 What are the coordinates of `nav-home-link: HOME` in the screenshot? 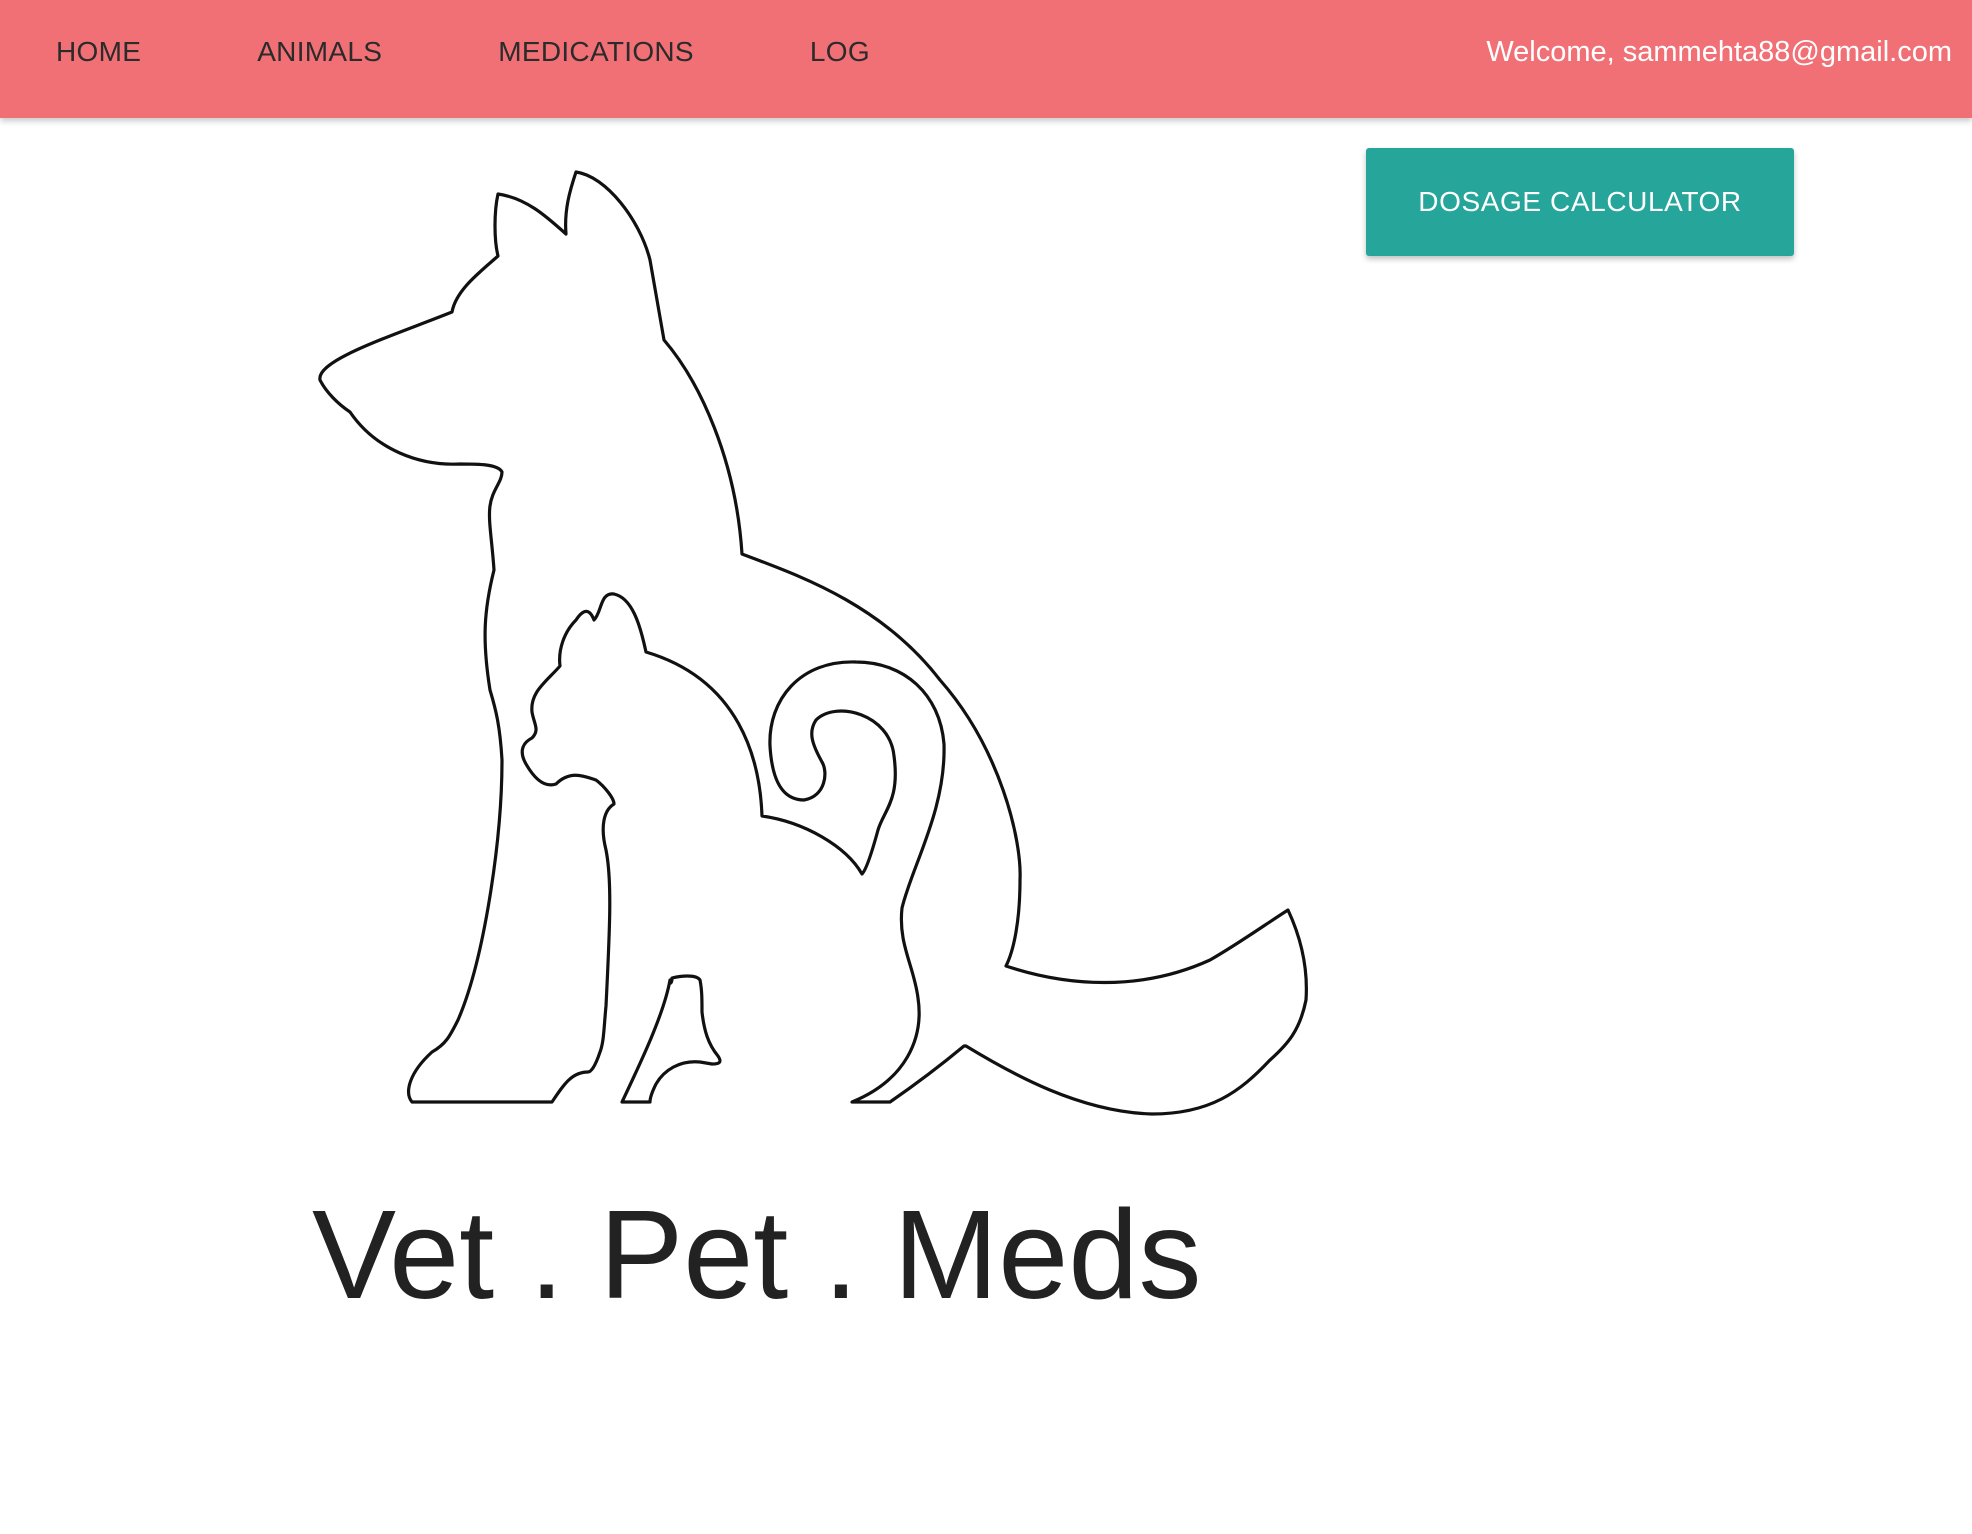 It's located at (98, 52).